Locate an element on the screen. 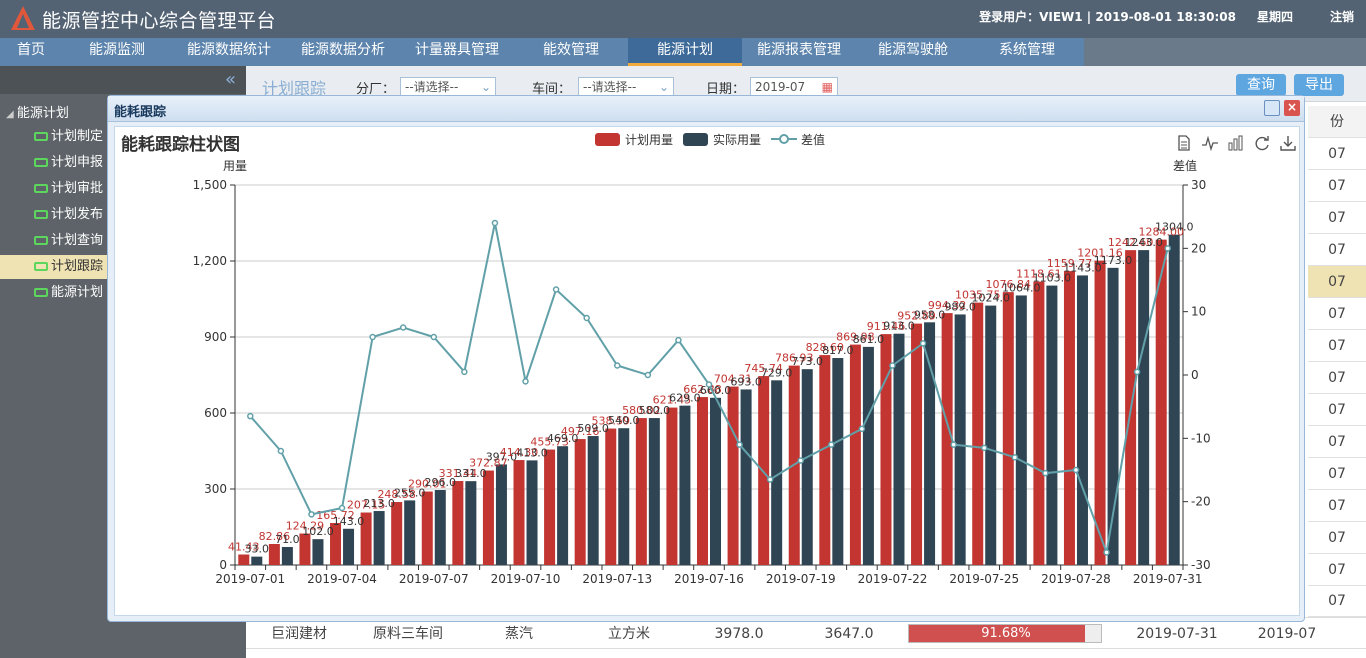  legend-plan: 计划用量 is located at coordinates (637, 139).